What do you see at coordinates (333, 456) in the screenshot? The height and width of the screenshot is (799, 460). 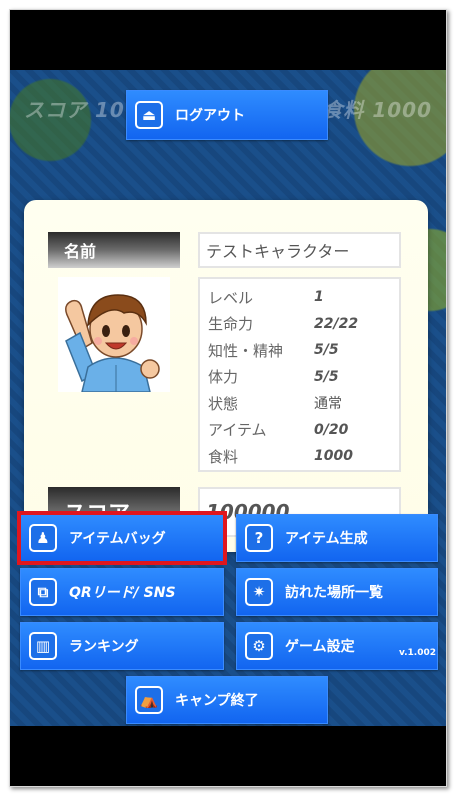 I see `stat-value: 1000` at bounding box center [333, 456].